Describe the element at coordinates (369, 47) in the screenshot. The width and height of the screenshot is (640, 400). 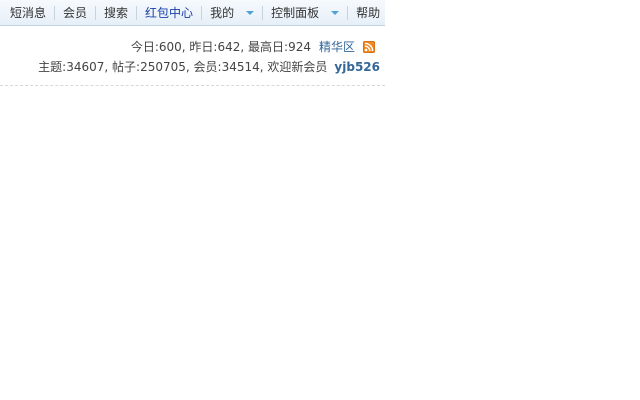
I see `rss-icon` at that location.